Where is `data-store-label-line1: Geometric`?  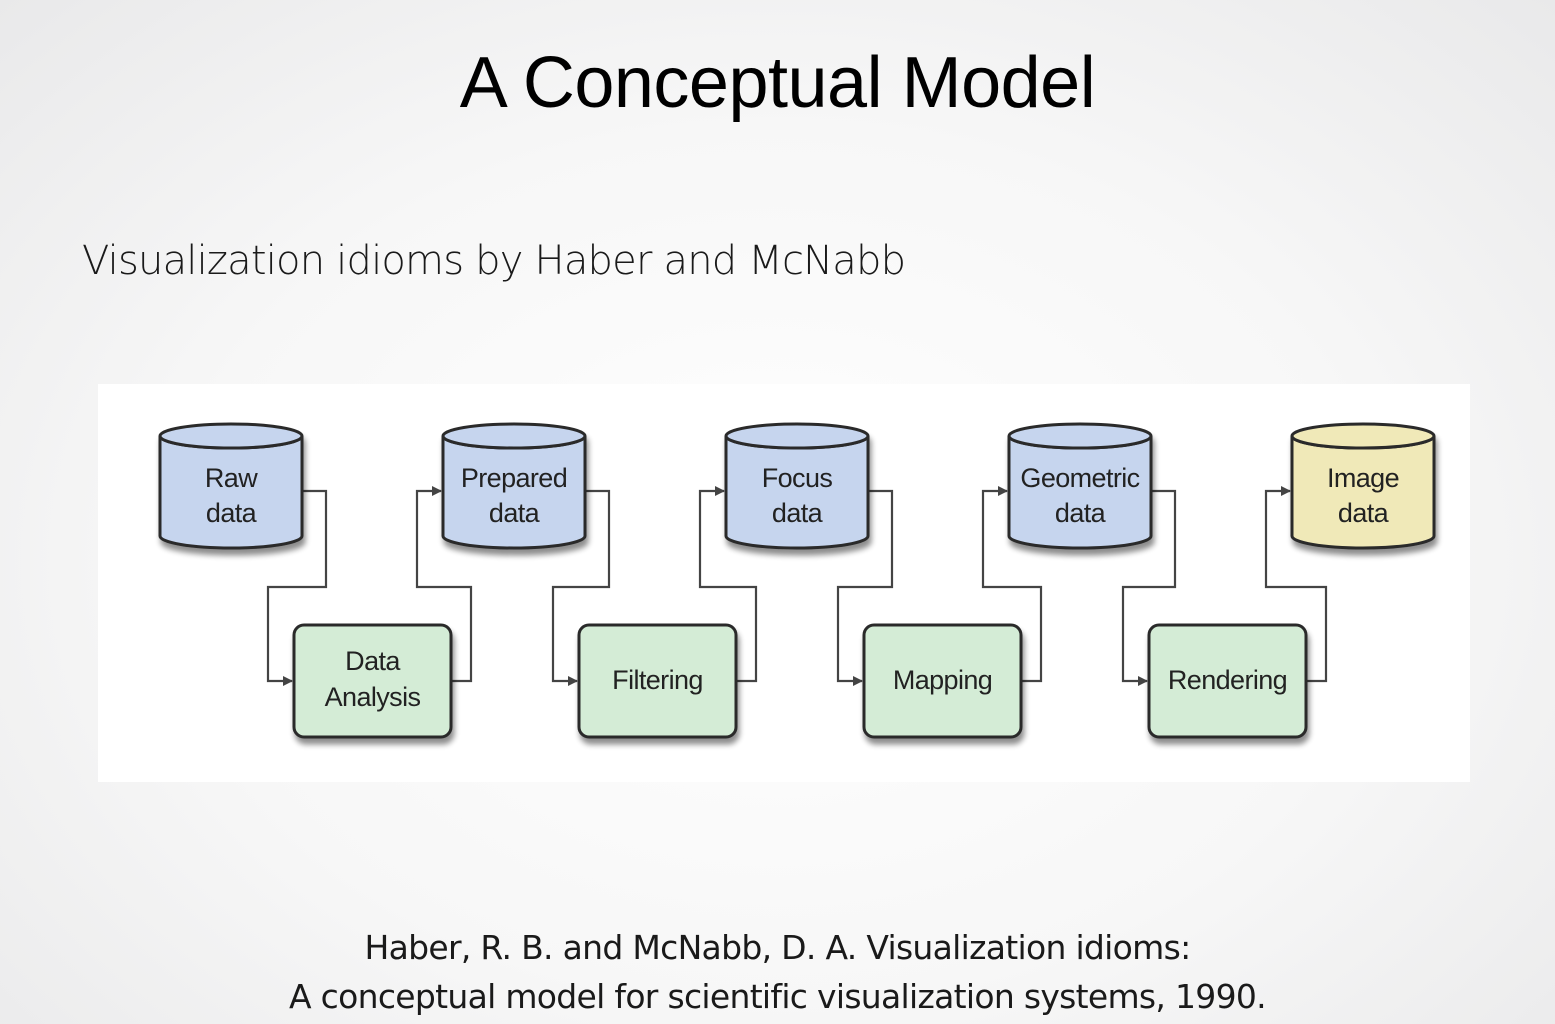 data-store-label-line1: Geometric is located at coordinates (1079, 478).